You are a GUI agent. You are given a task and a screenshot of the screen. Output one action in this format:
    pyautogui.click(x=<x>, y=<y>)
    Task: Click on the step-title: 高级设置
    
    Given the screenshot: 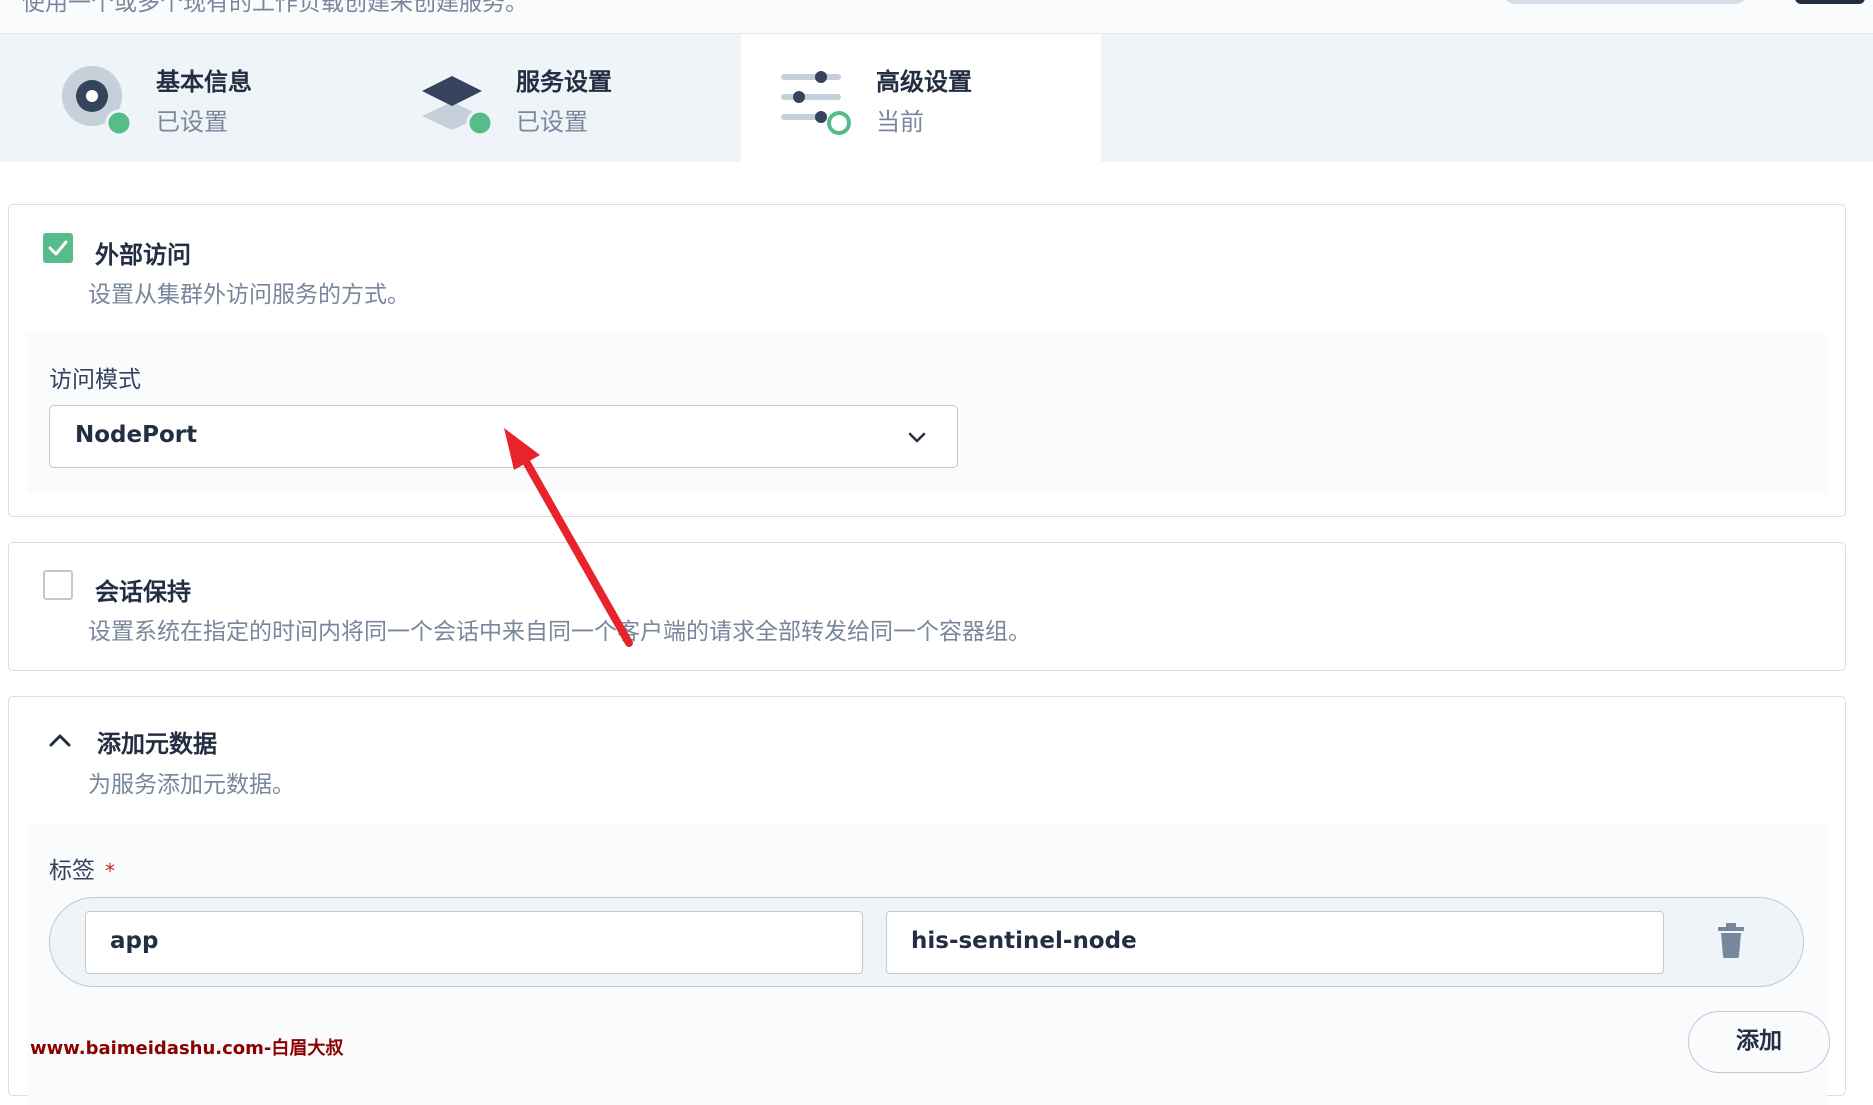 What is the action you would take?
    pyautogui.click(x=924, y=82)
    